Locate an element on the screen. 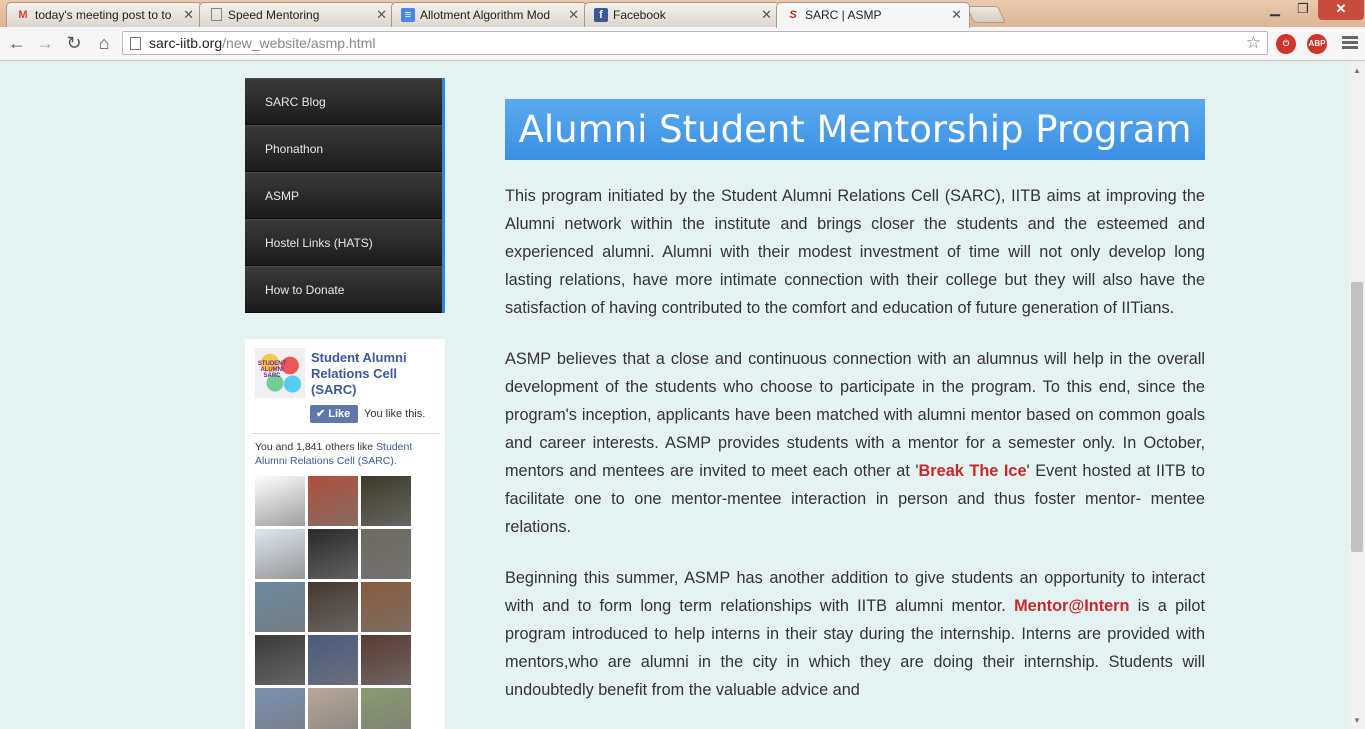  likes-prefix: You and 1,841 others like is located at coordinates (316, 447).